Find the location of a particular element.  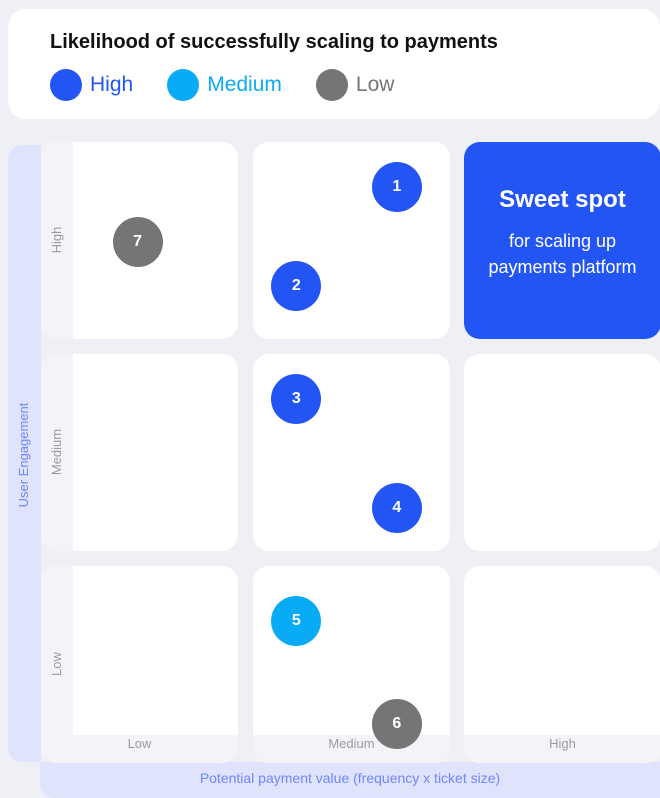

cell-high-engagement-medium-value is located at coordinates (351, 240).